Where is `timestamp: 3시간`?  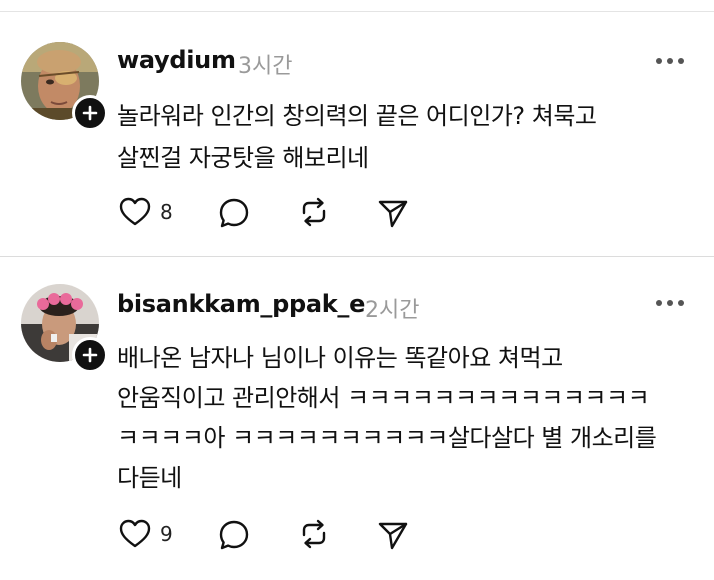 timestamp: 3시간 is located at coordinates (265, 66).